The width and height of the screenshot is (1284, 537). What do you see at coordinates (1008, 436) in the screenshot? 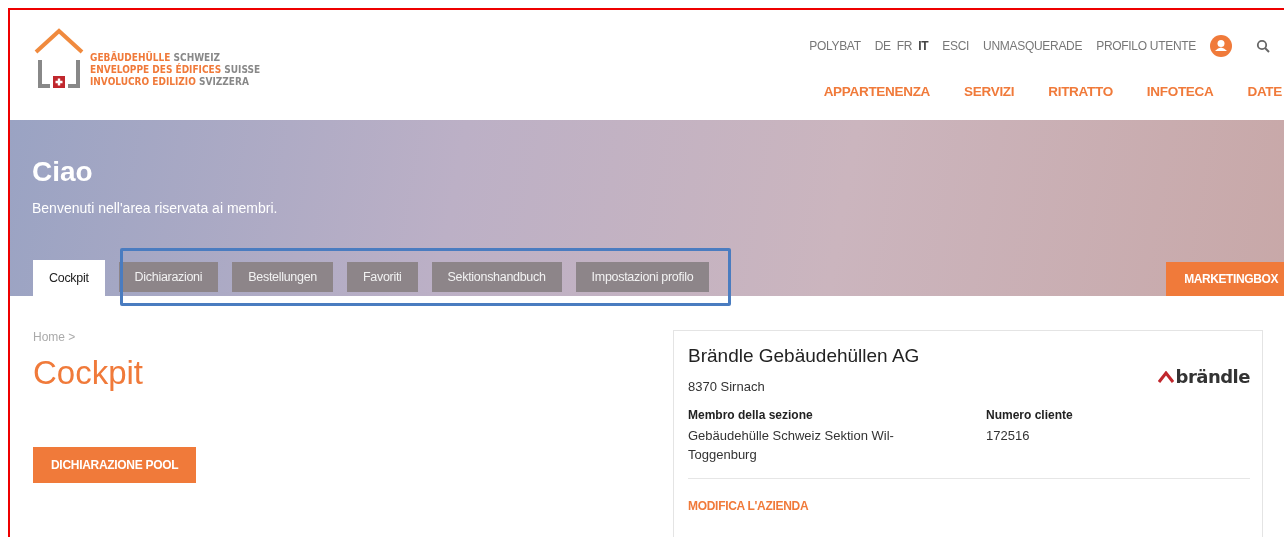
I see `field-value: 172516` at bounding box center [1008, 436].